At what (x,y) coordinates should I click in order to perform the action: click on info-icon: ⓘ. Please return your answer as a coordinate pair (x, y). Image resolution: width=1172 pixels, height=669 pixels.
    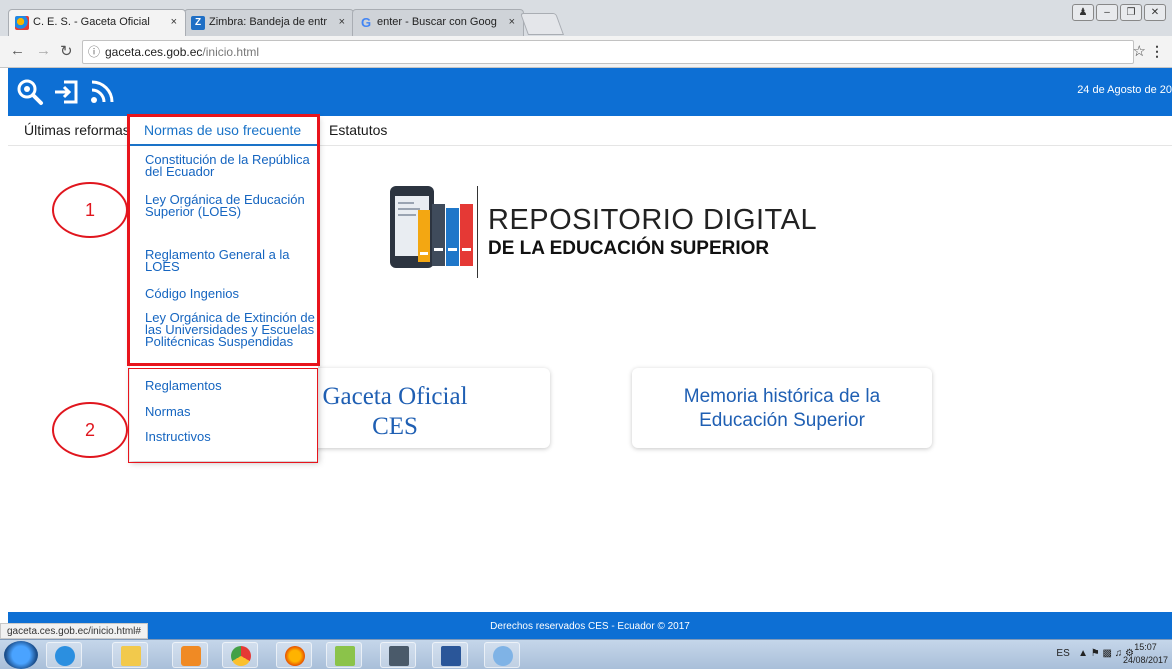
    Looking at the image, I should click on (94, 52).